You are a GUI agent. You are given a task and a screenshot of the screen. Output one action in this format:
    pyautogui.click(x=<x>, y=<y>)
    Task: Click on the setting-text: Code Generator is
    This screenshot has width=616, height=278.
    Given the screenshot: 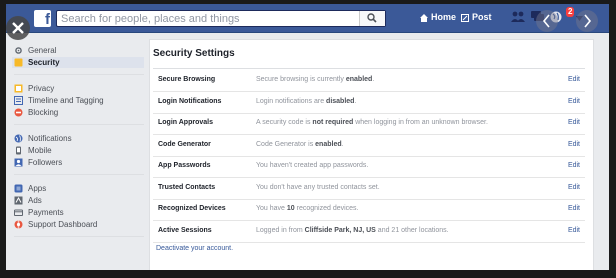 What is the action you would take?
    pyautogui.click(x=286, y=144)
    